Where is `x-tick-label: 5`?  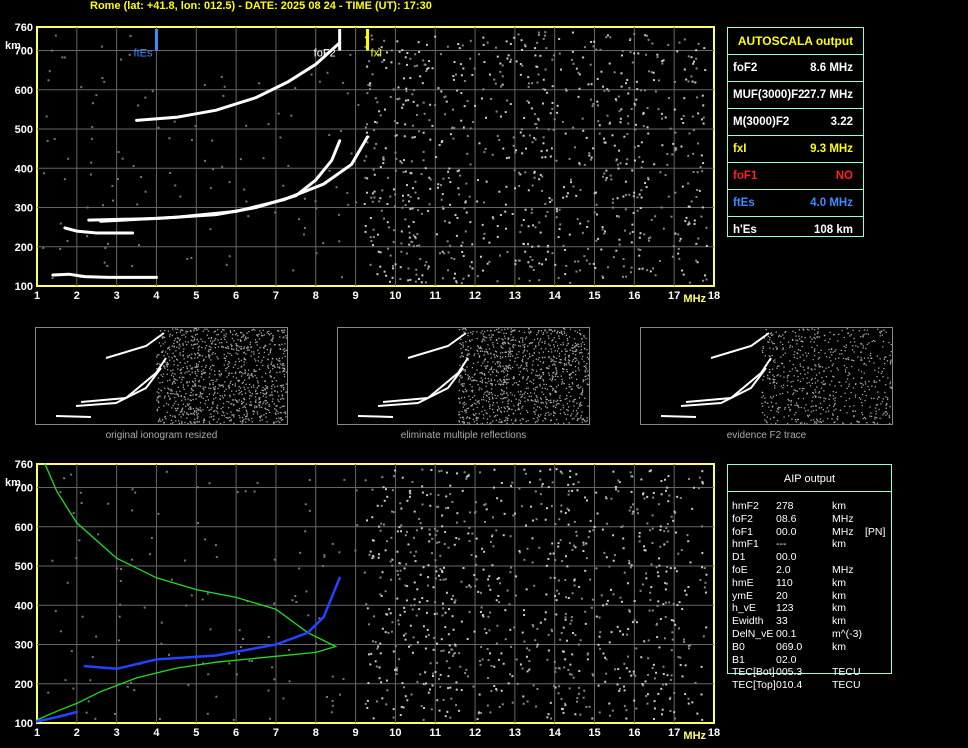
x-tick-label: 5 is located at coordinates (196, 733).